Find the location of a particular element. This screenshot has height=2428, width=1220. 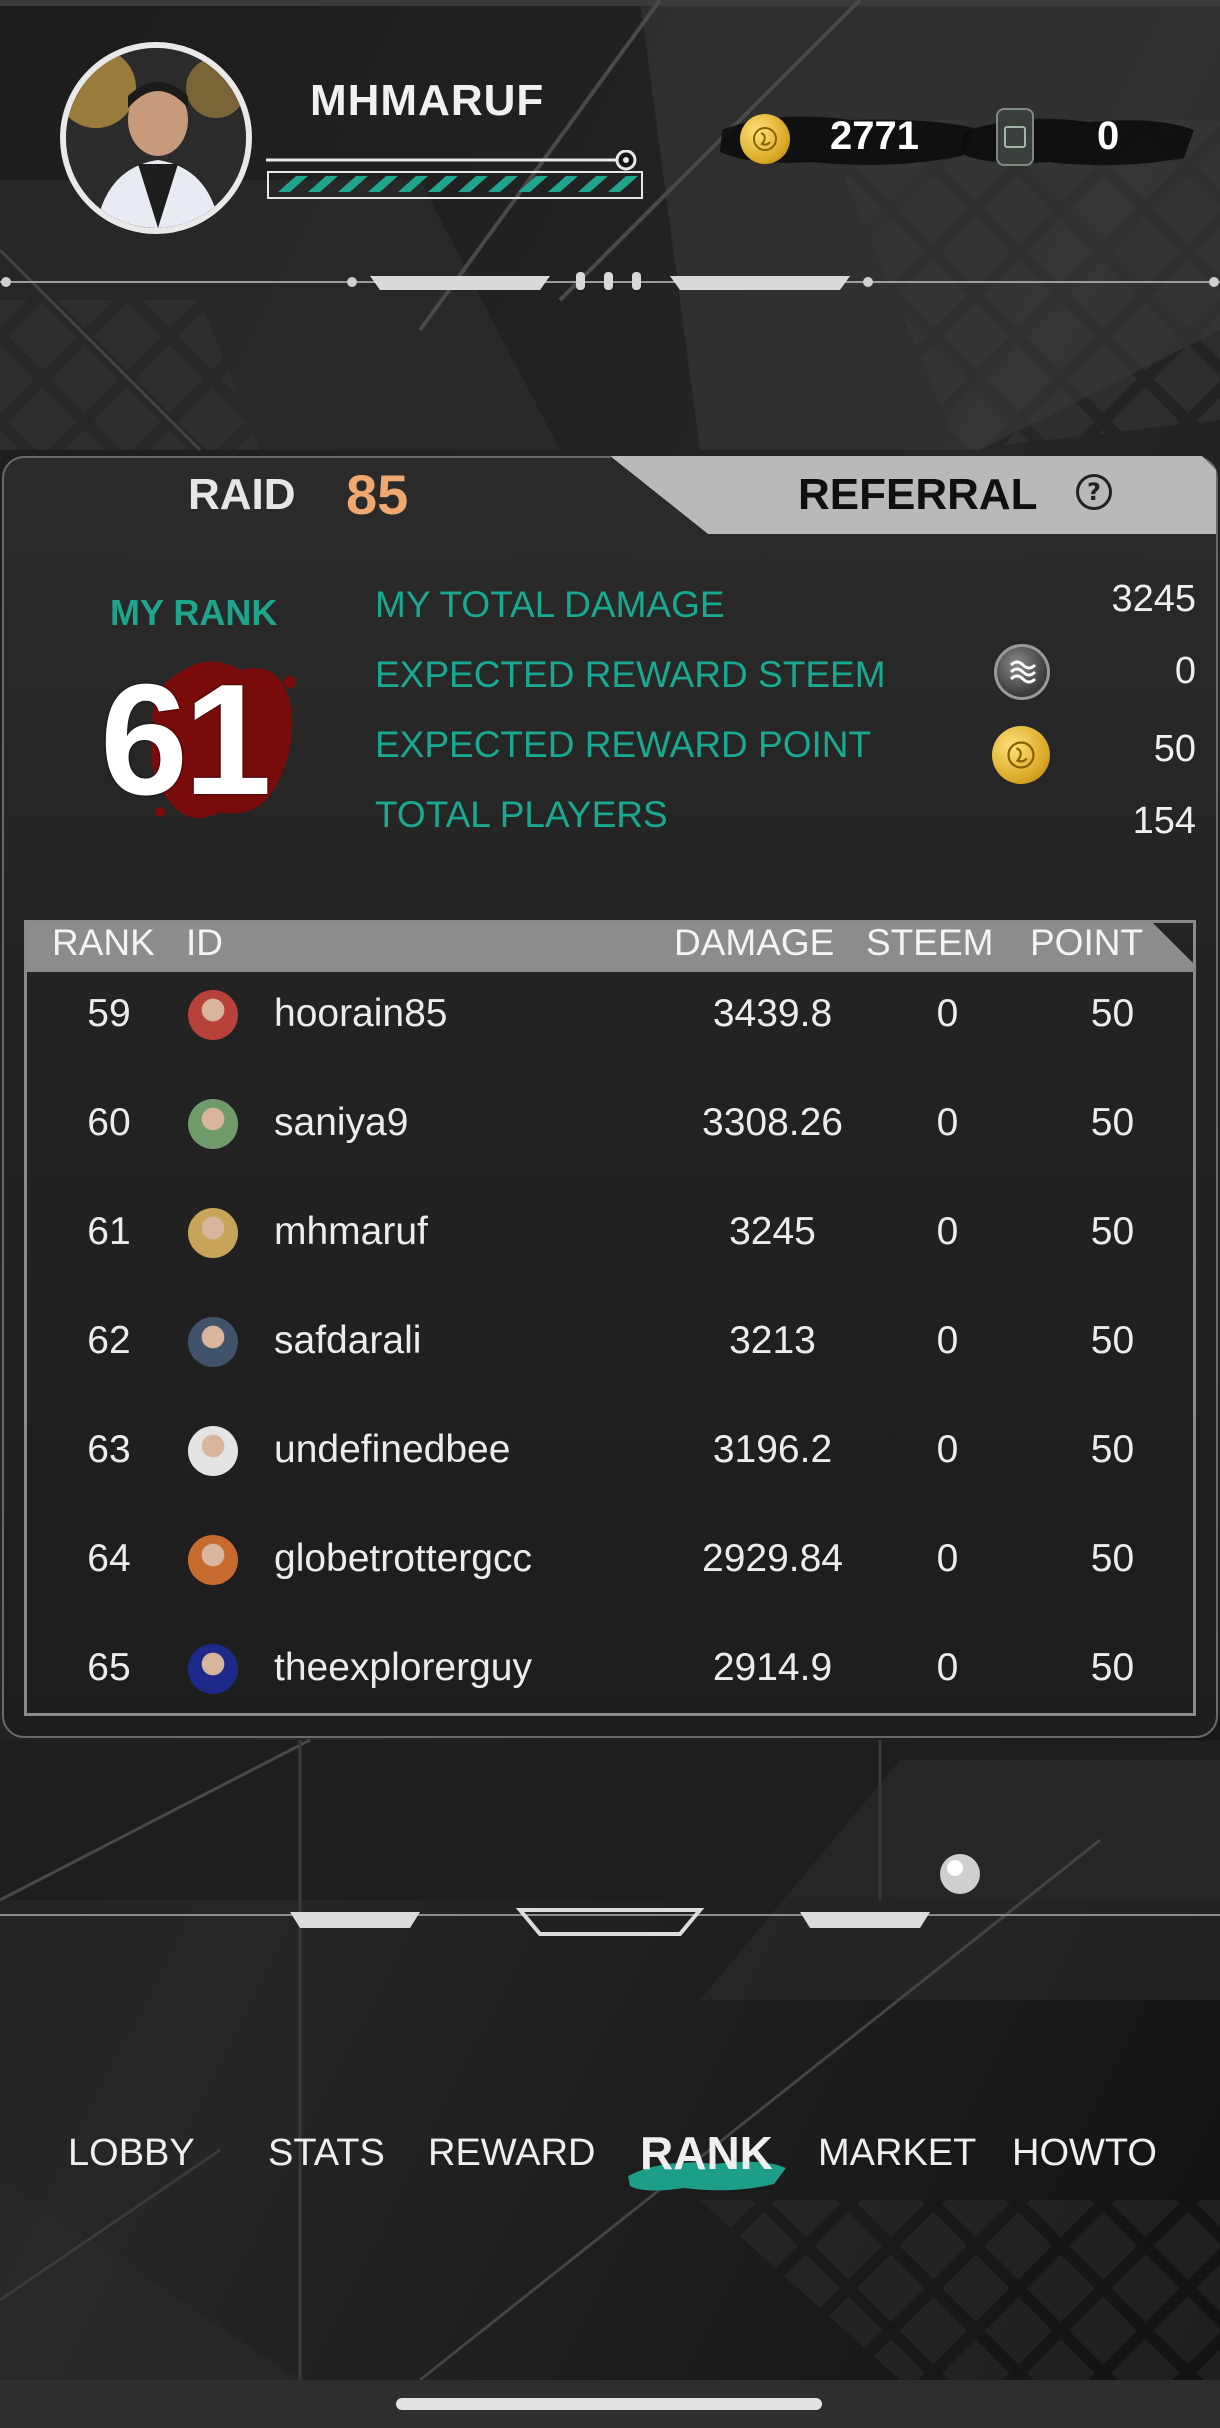

raid-count: 85 is located at coordinates (377, 494).